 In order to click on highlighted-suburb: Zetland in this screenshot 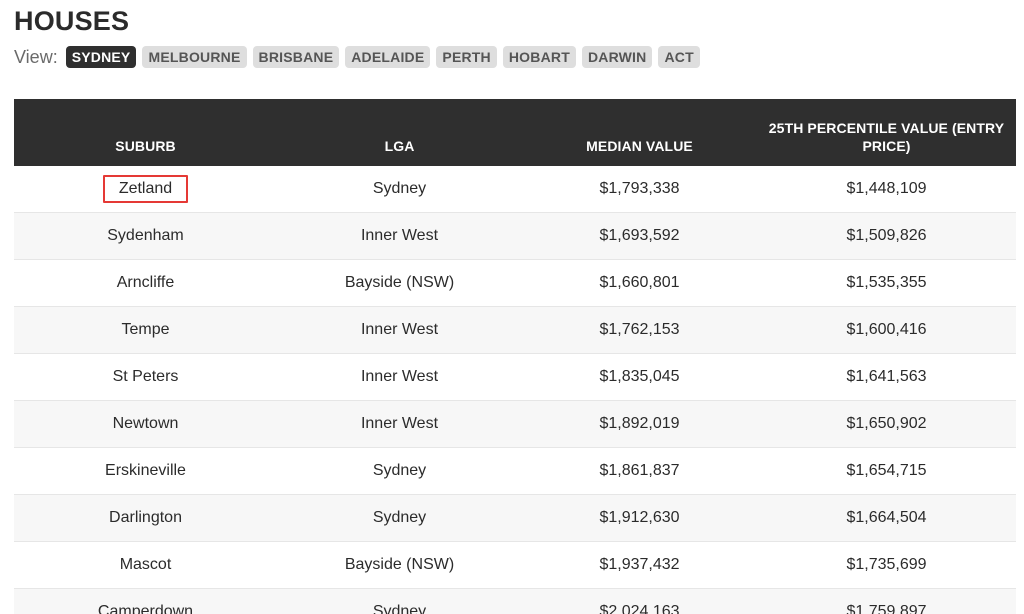, I will do `click(145, 189)`.